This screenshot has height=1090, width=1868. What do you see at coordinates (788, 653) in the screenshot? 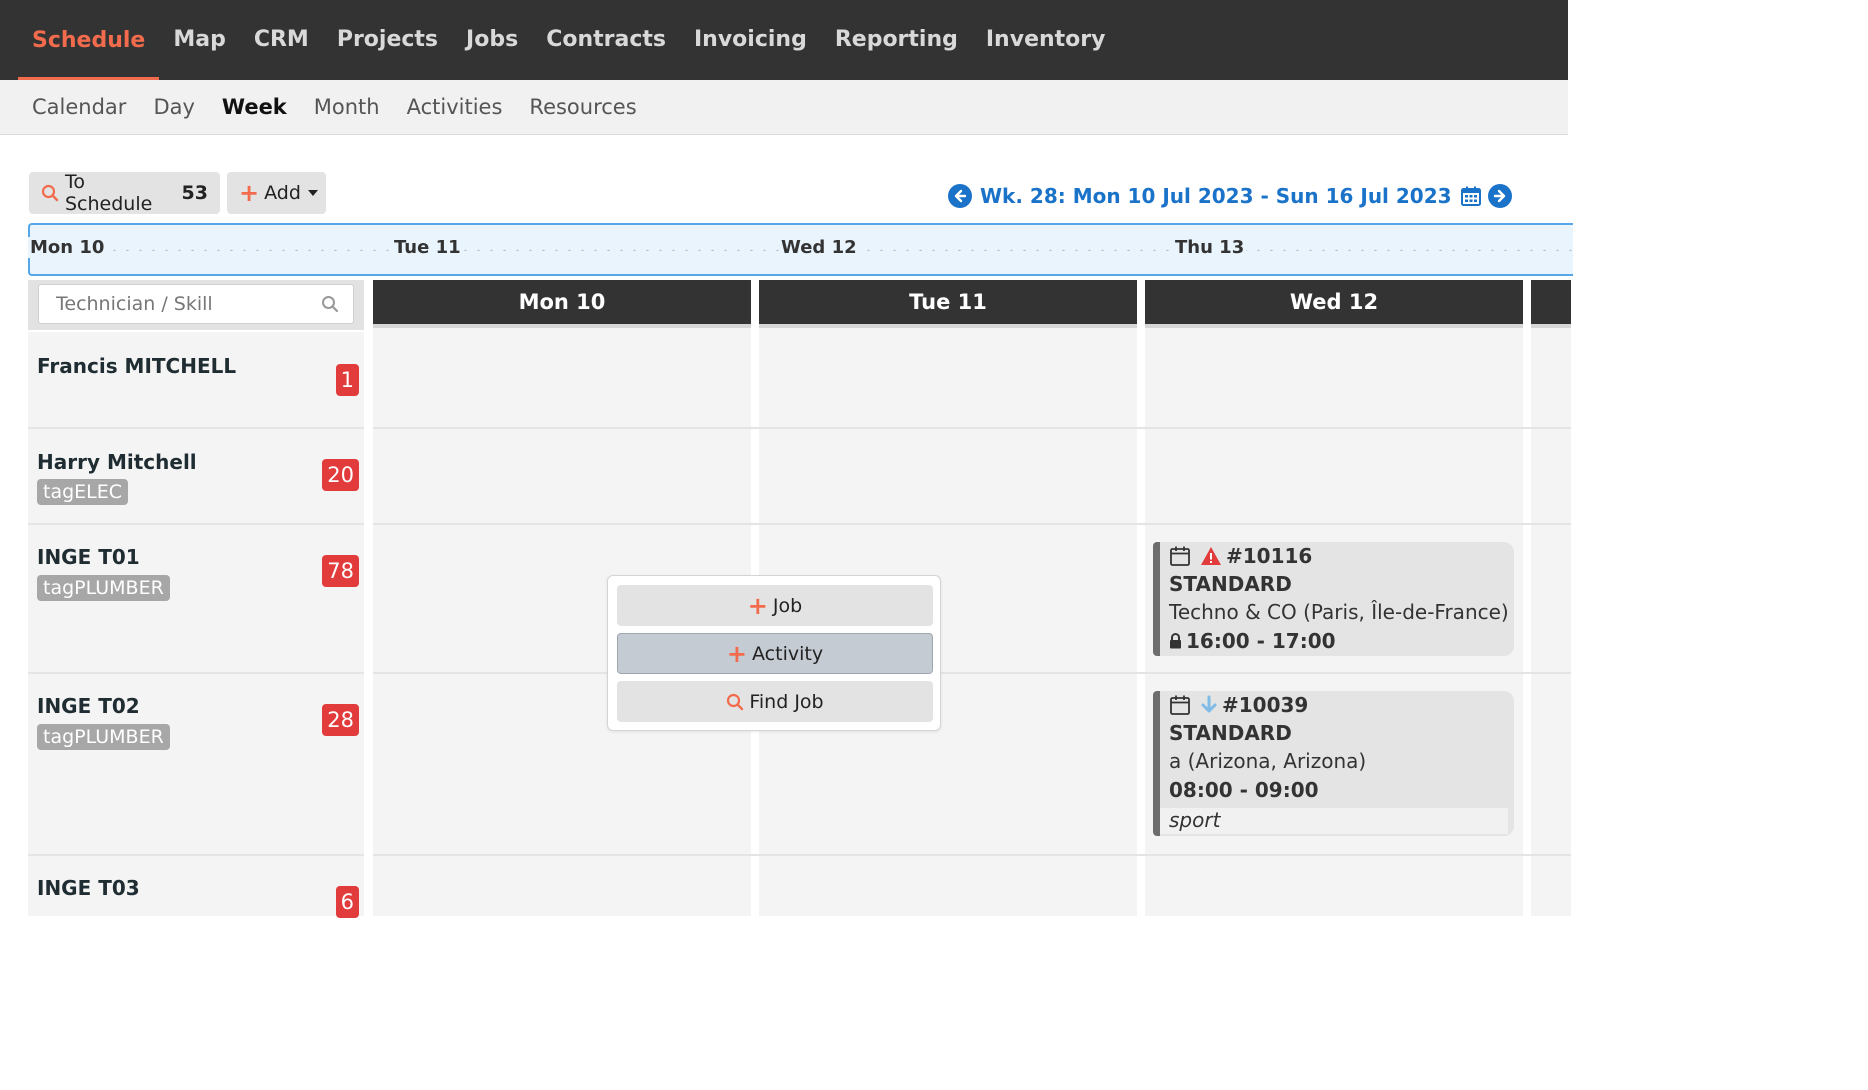
I see `add-activity-label: Activity` at bounding box center [788, 653].